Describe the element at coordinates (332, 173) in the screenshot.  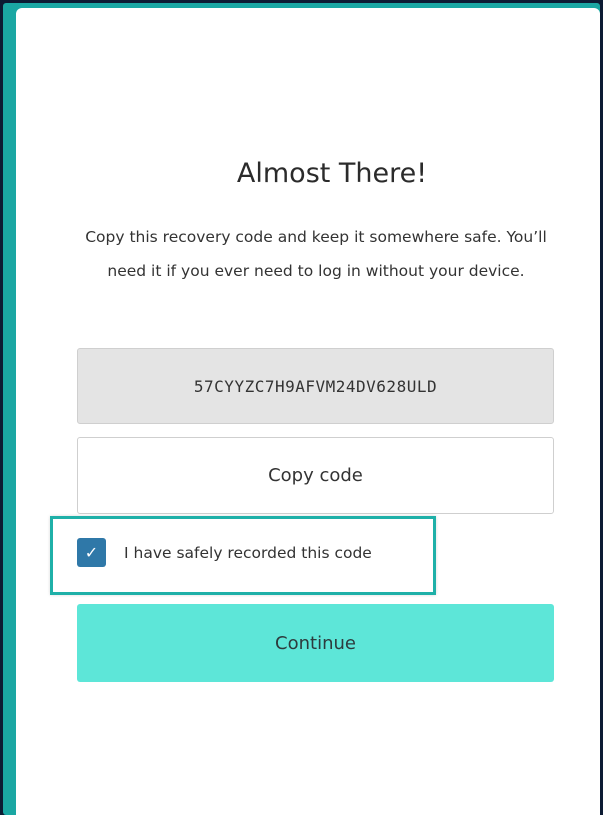
I see `dialog-title: Almost There!` at that location.